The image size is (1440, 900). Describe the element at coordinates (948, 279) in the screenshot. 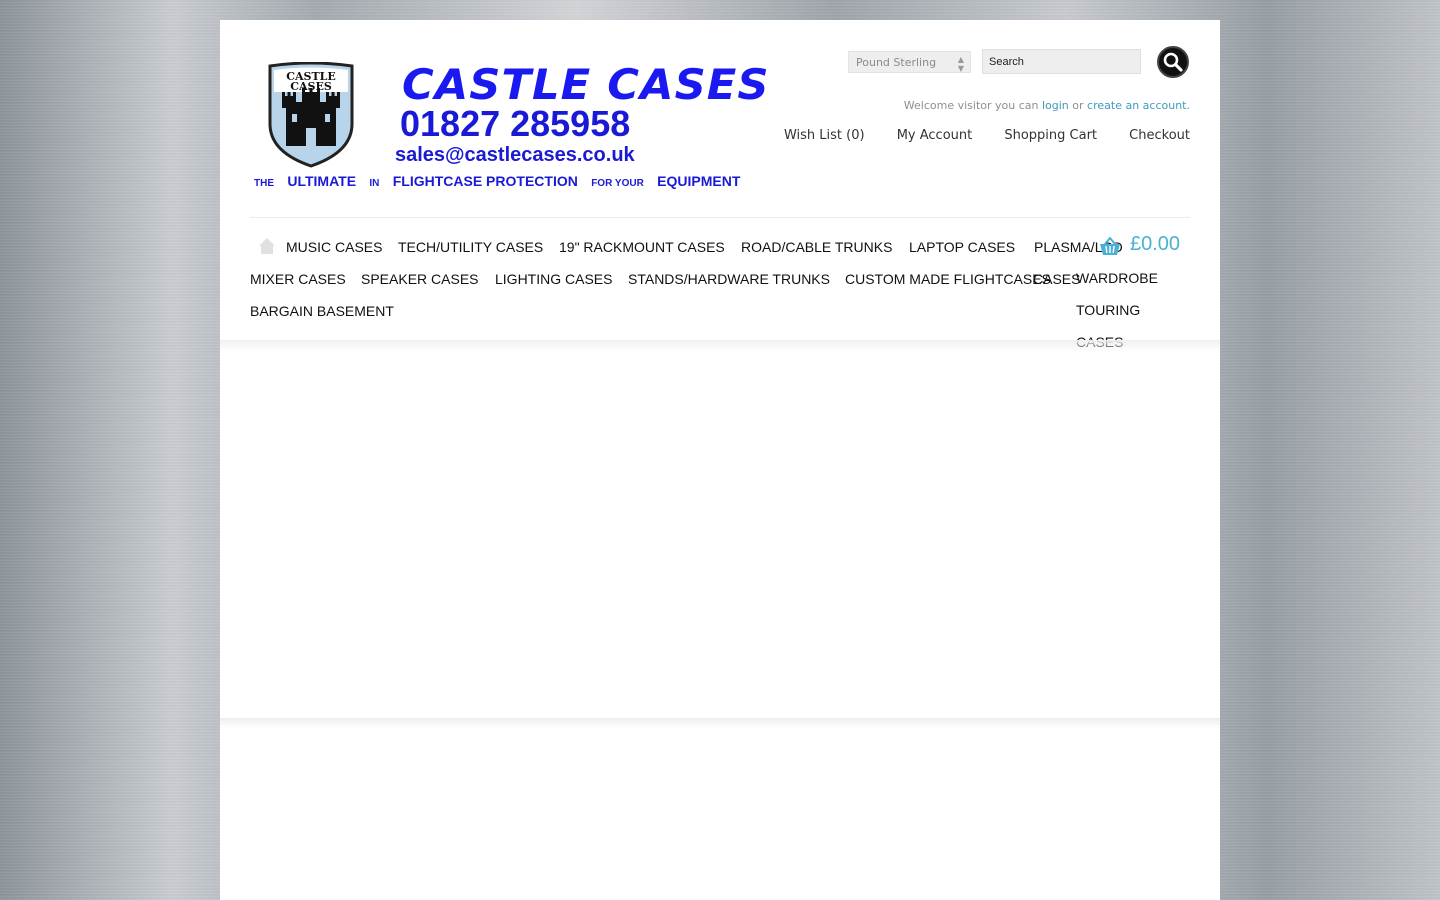

I see `menu-item-custom-made-flightcases: CUSTOM MADE FLIGHTCASES` at that location.